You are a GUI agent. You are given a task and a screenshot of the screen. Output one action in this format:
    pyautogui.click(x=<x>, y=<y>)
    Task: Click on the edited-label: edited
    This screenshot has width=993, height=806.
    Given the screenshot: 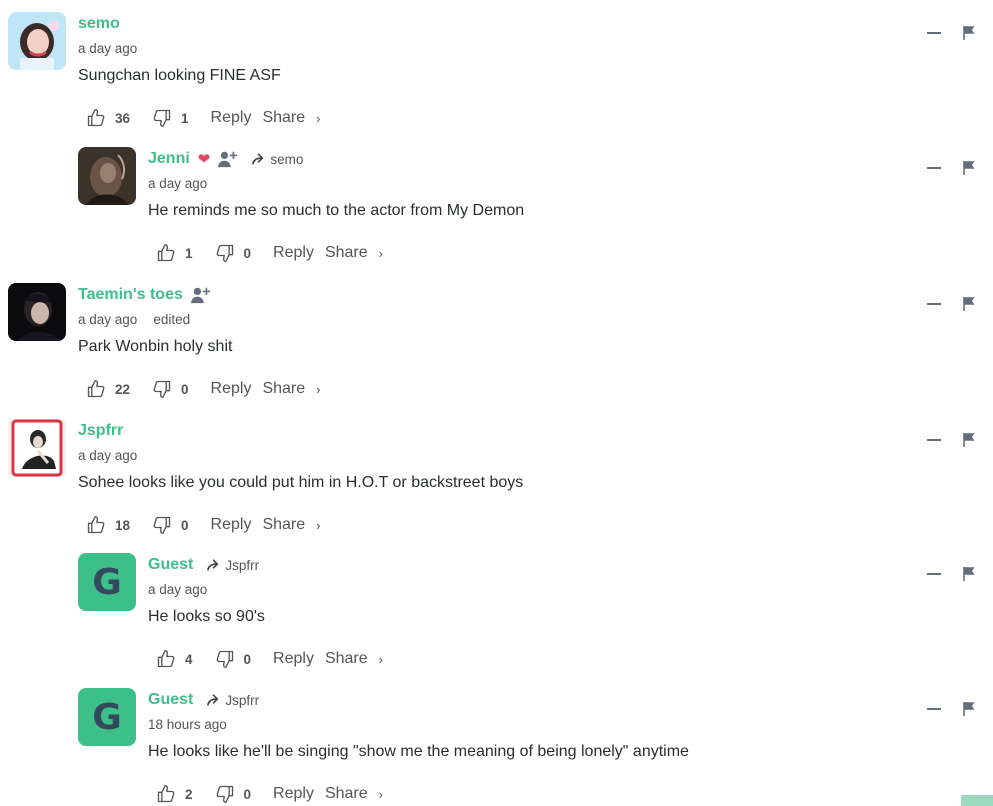 What is the action you would take?
    pyautogui.click(x=172, y=319)
    